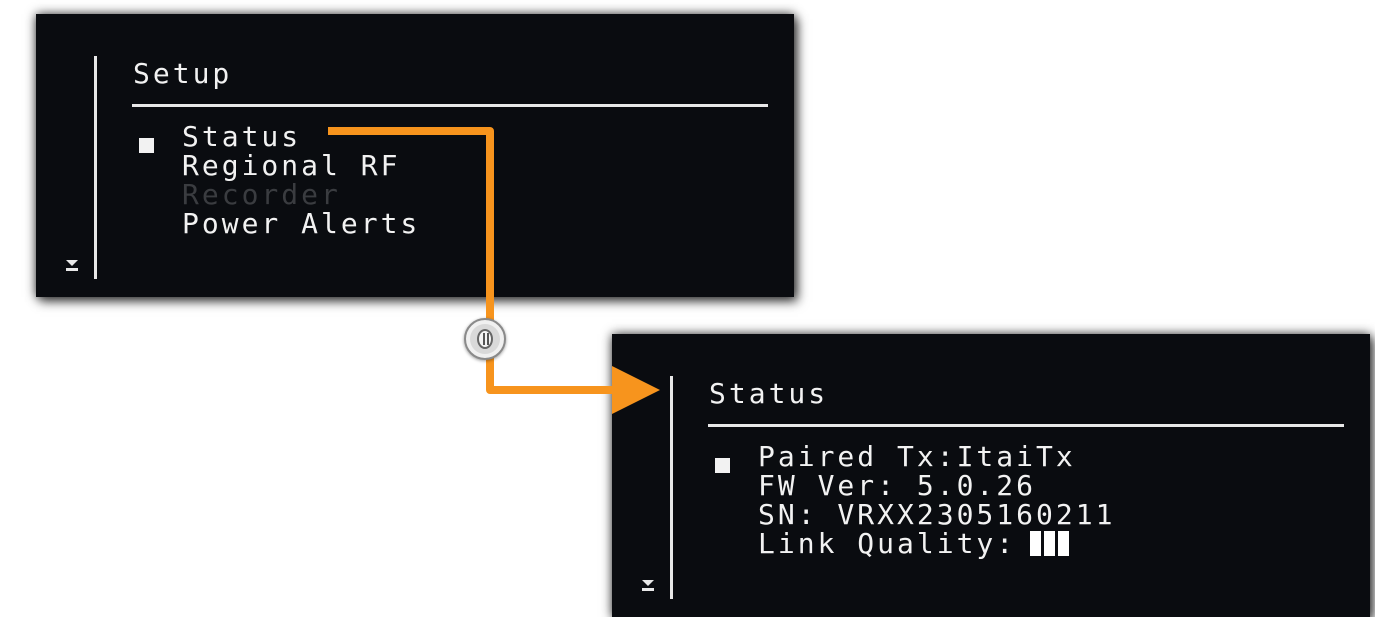  What do you see at coordinates (494, 270) in the screenshot?
I see `navigation-connector` at bounding box center [494, 270].